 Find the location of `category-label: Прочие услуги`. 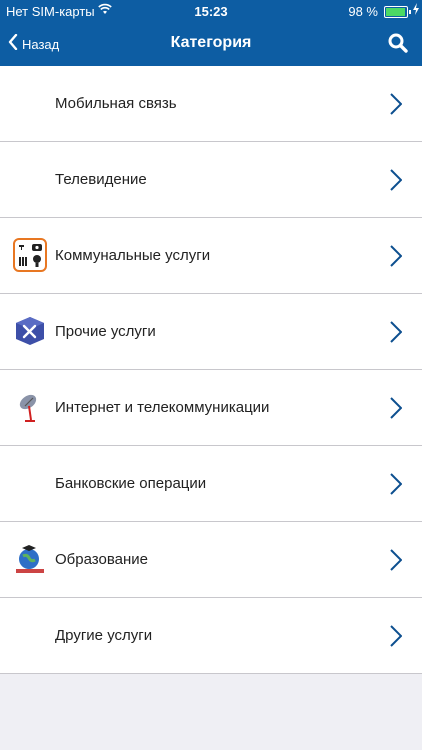

category-label: Прочие услуги is located at coordinates (105, 331).